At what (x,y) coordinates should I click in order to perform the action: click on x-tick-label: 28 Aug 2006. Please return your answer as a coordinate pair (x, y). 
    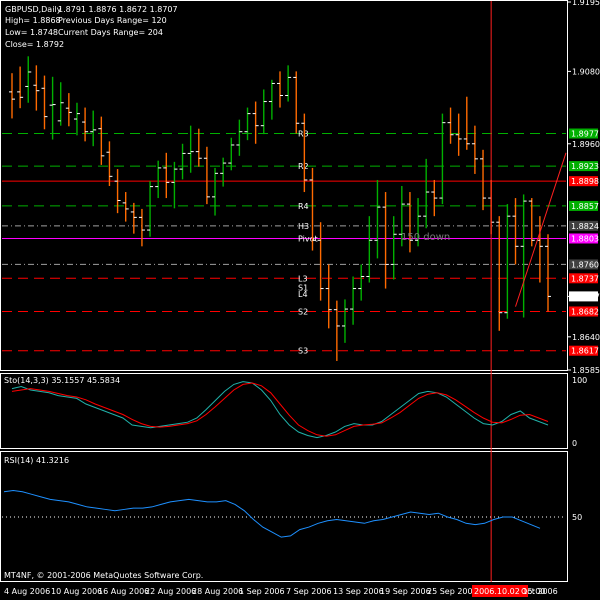
    Looking at the image, I should click on (217, 591).